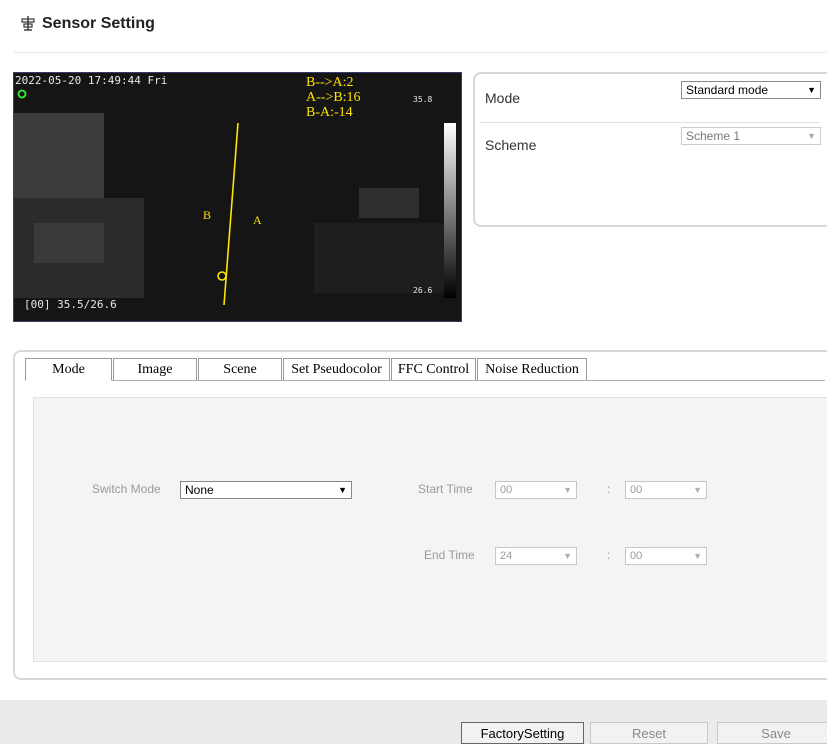  What do you see at coordinates (425, 380) in the screenshot?
I see `tab-baseline` at bounding box center [425, 380].